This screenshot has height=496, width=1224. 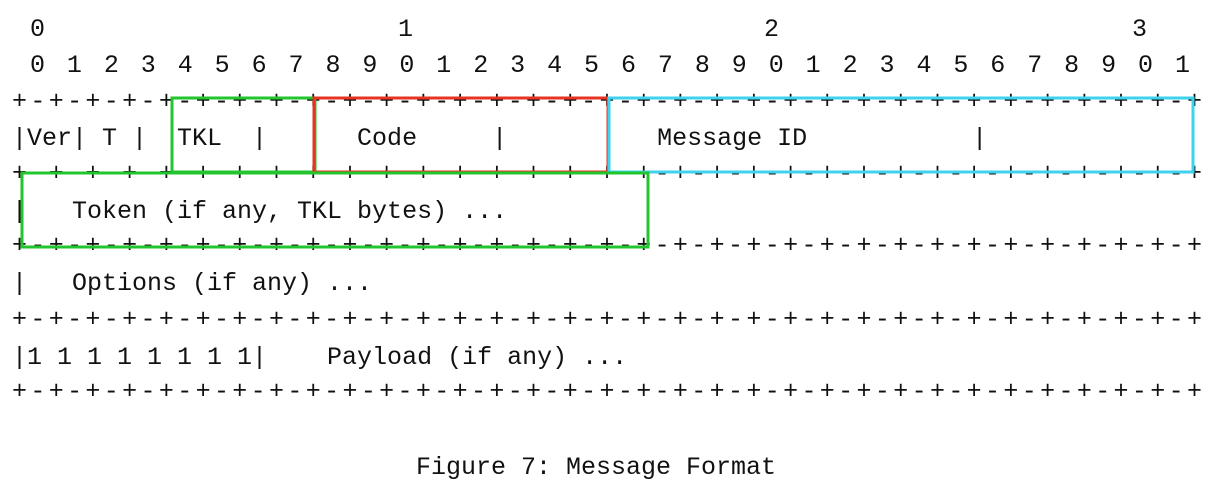 I want to click on bit-ruler-tens-0: 0, so click(x=37, y=29).